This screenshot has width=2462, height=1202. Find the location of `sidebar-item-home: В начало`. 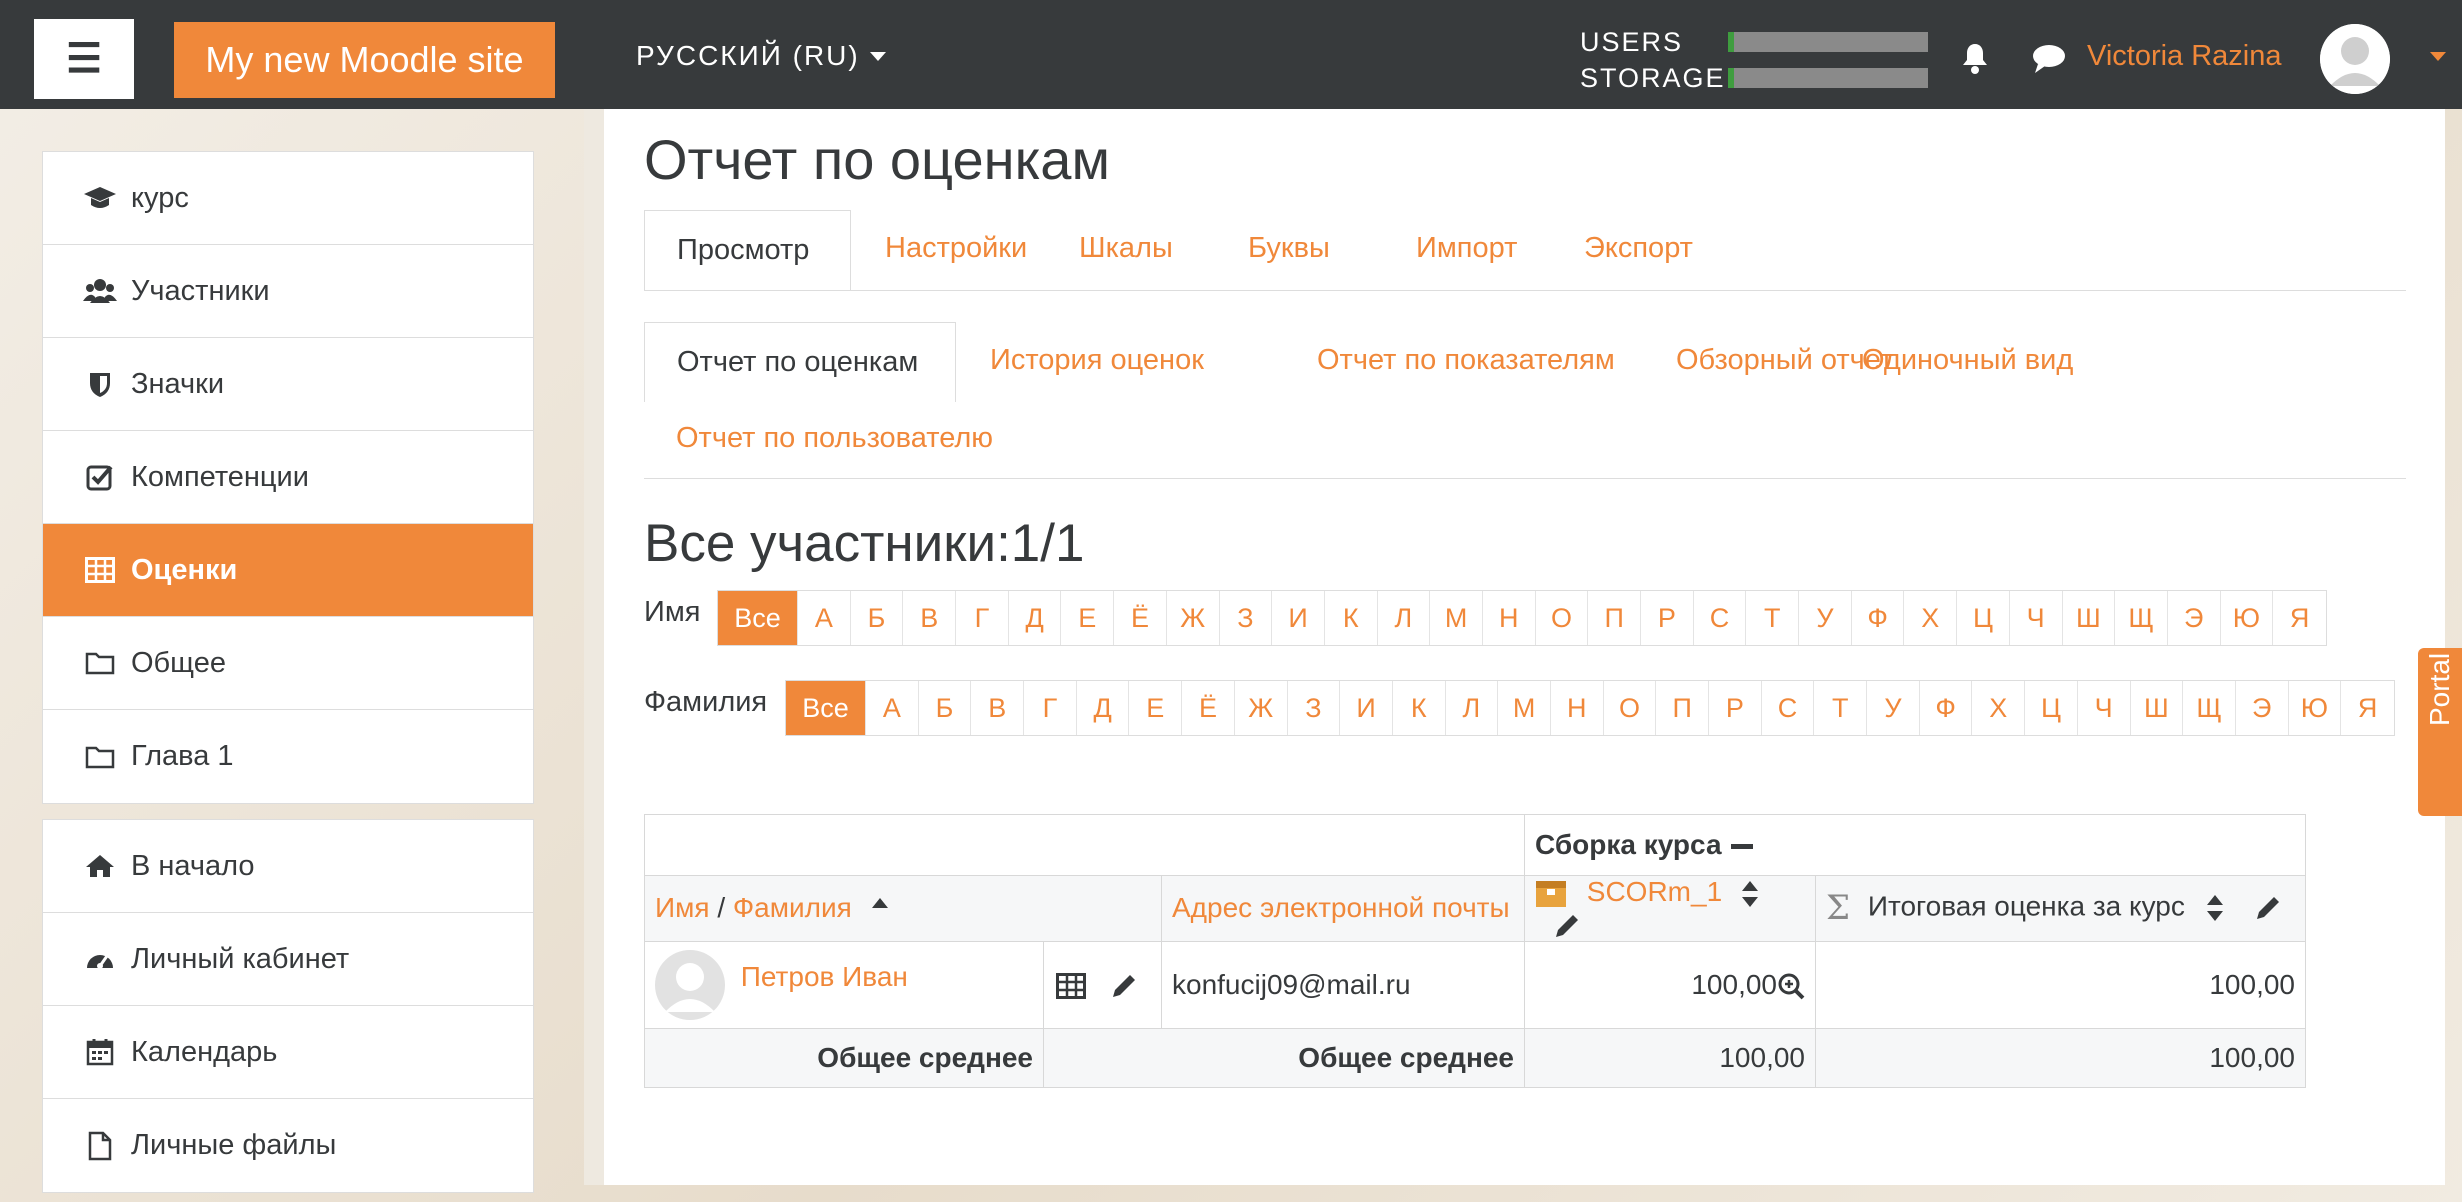

sidebar-item-home: В начало is located at coordinates (288, 866).